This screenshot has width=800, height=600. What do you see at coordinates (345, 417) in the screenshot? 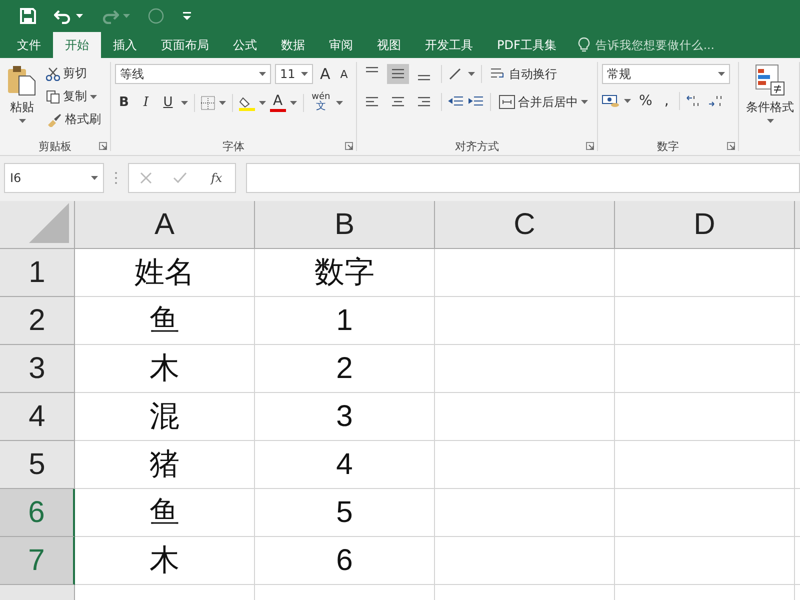
I see `table-cell: 3` at bounding box center [345, 417].